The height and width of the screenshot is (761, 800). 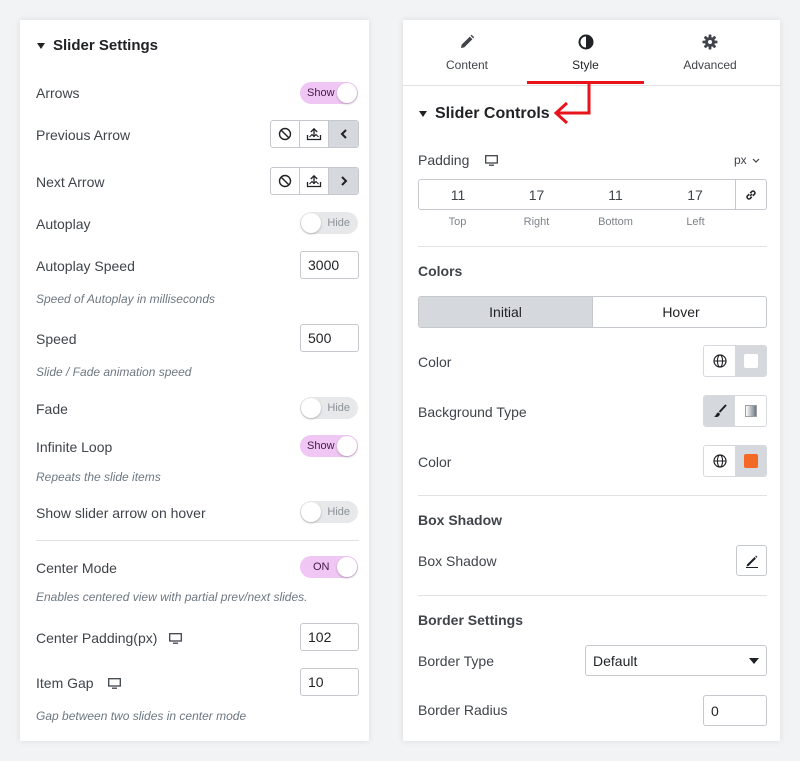 I want to click on pencil-icon, so click(x=751, y=561).